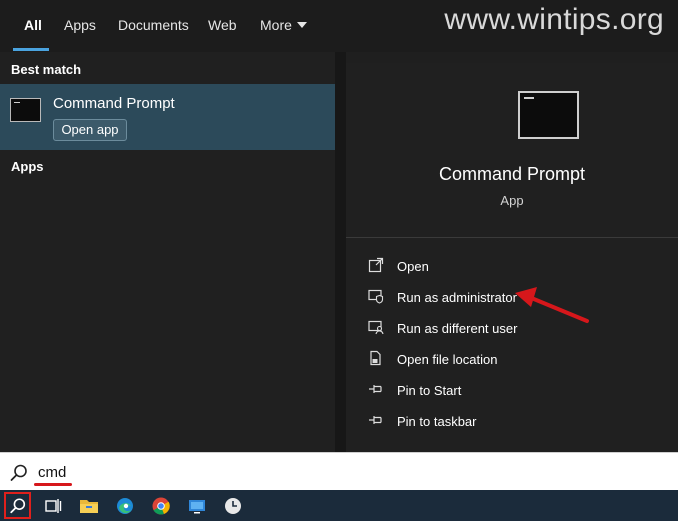 Image resolution: width=678 pixels, height=521 pixels. I want to click on search-input: cmd, so click(52, 472).